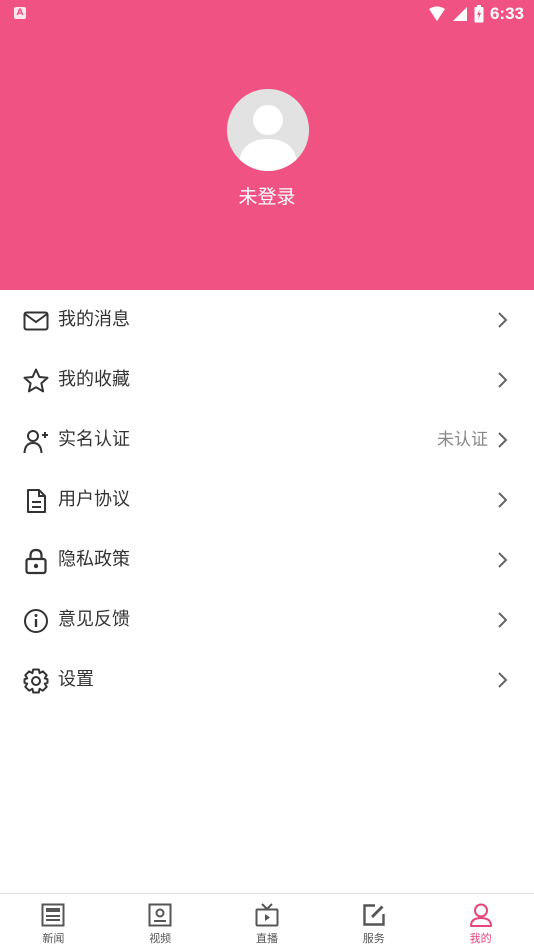 This screenshot has width=534, height=951. What do you see at coordinates (20, 13) in the screenshot?
I see `notification-badge: A` at bounding box center [20, 13].